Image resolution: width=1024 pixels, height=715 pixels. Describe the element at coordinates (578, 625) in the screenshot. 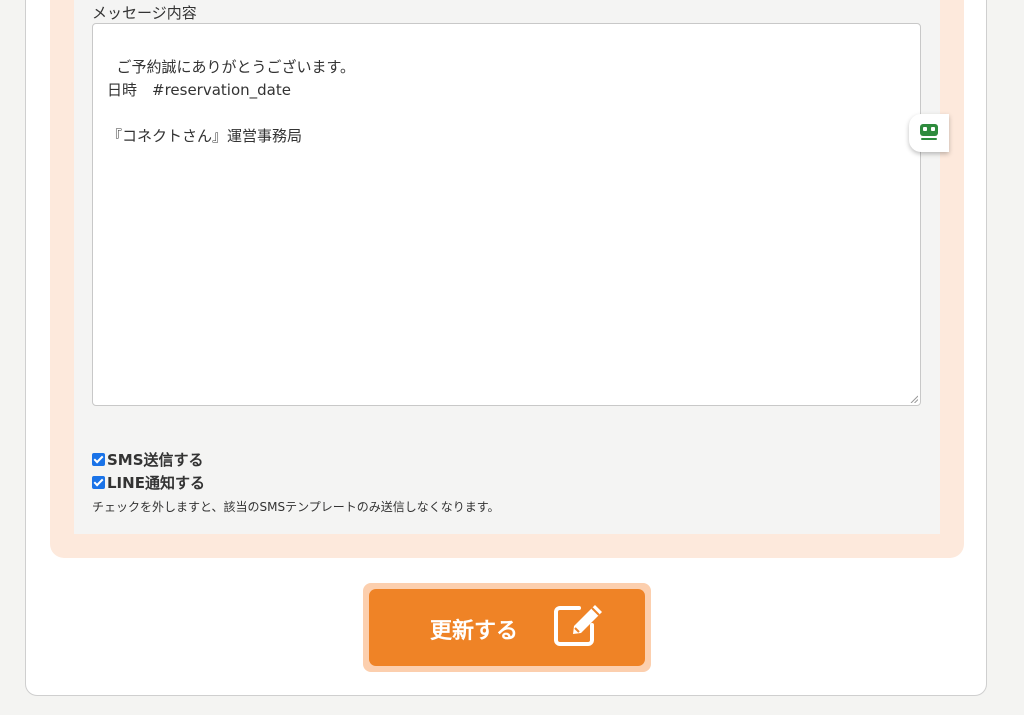

I see `edit-icon` at that location.